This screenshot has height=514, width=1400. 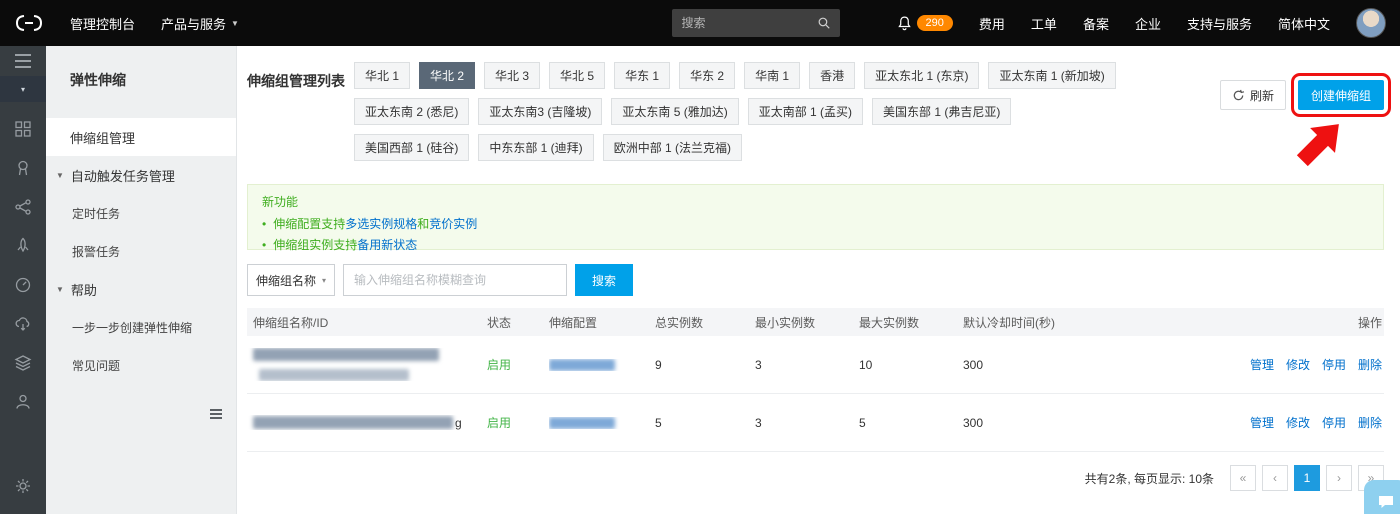 What do you see at coordinates (23, 89) in the screenshot?
I see `rail-chevron-down-icon: ▾` at bounding box center [23, 89].